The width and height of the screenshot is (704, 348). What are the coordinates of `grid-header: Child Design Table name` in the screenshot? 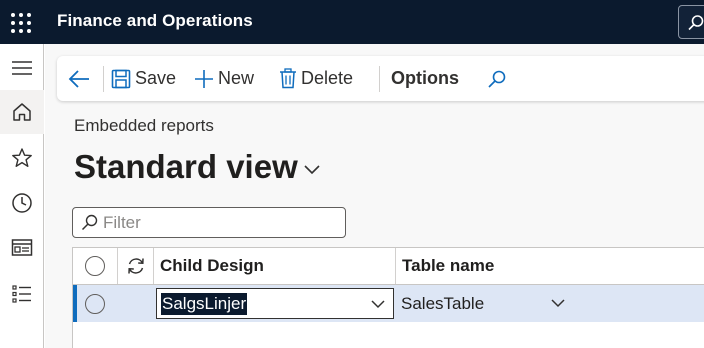 It's located at (388, 266).